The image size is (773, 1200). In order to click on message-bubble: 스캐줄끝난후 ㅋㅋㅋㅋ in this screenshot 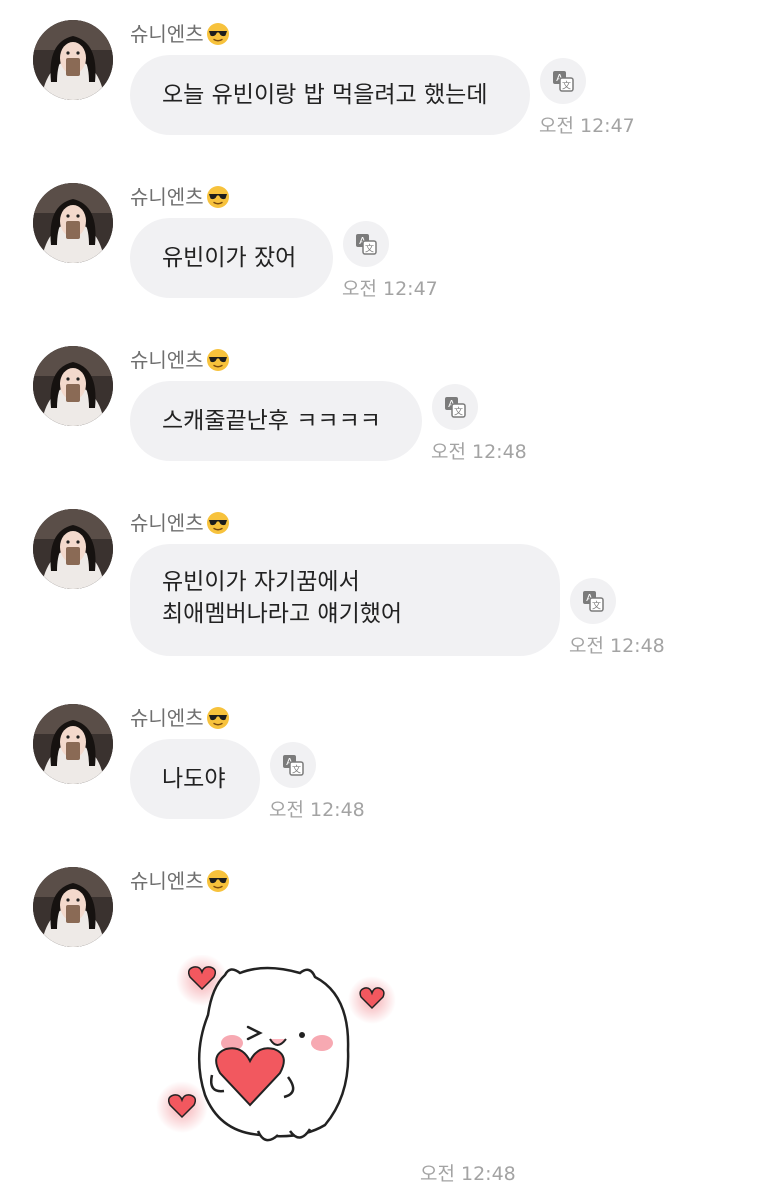, I will do `click(276, 421)`.